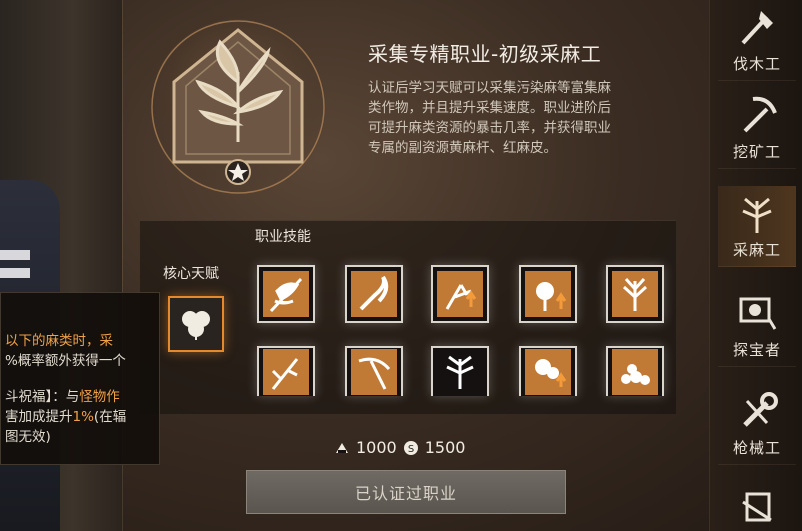 This screenshot has width=802, height=531. I want to click on hemp-icon, so click(757, 212).